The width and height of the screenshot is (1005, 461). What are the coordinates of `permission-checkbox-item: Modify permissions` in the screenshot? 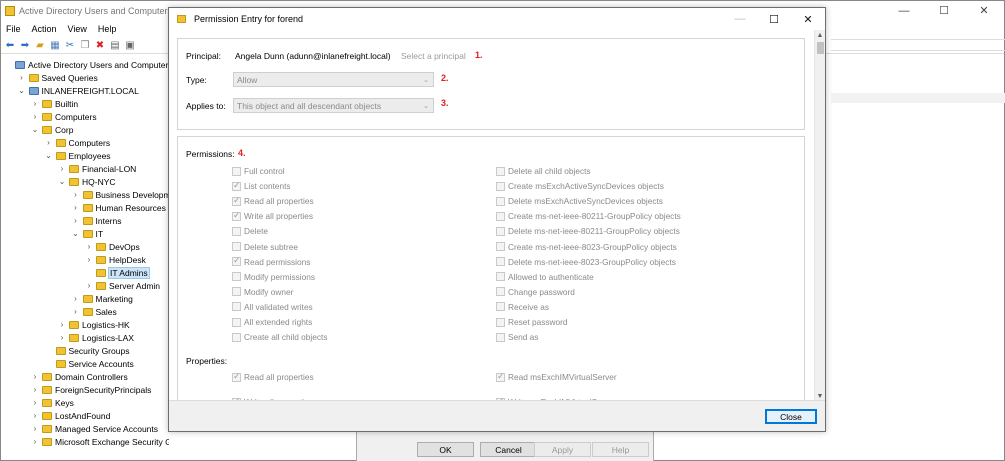 It's located at (273, 277).